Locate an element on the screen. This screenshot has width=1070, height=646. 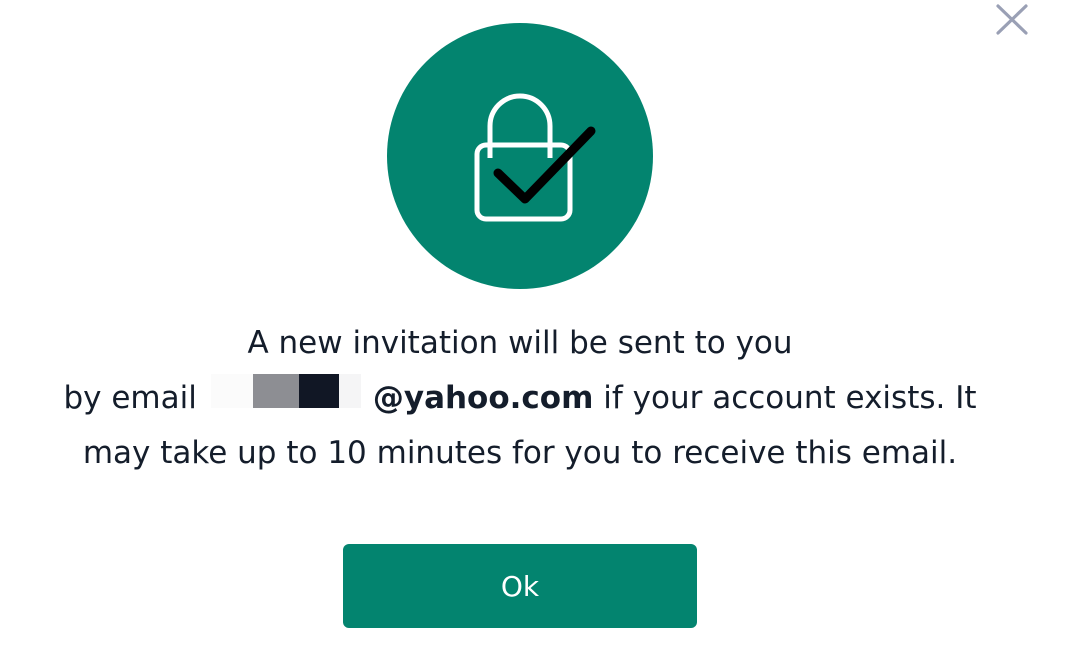
close-button is located at coordinates (1012, 20).